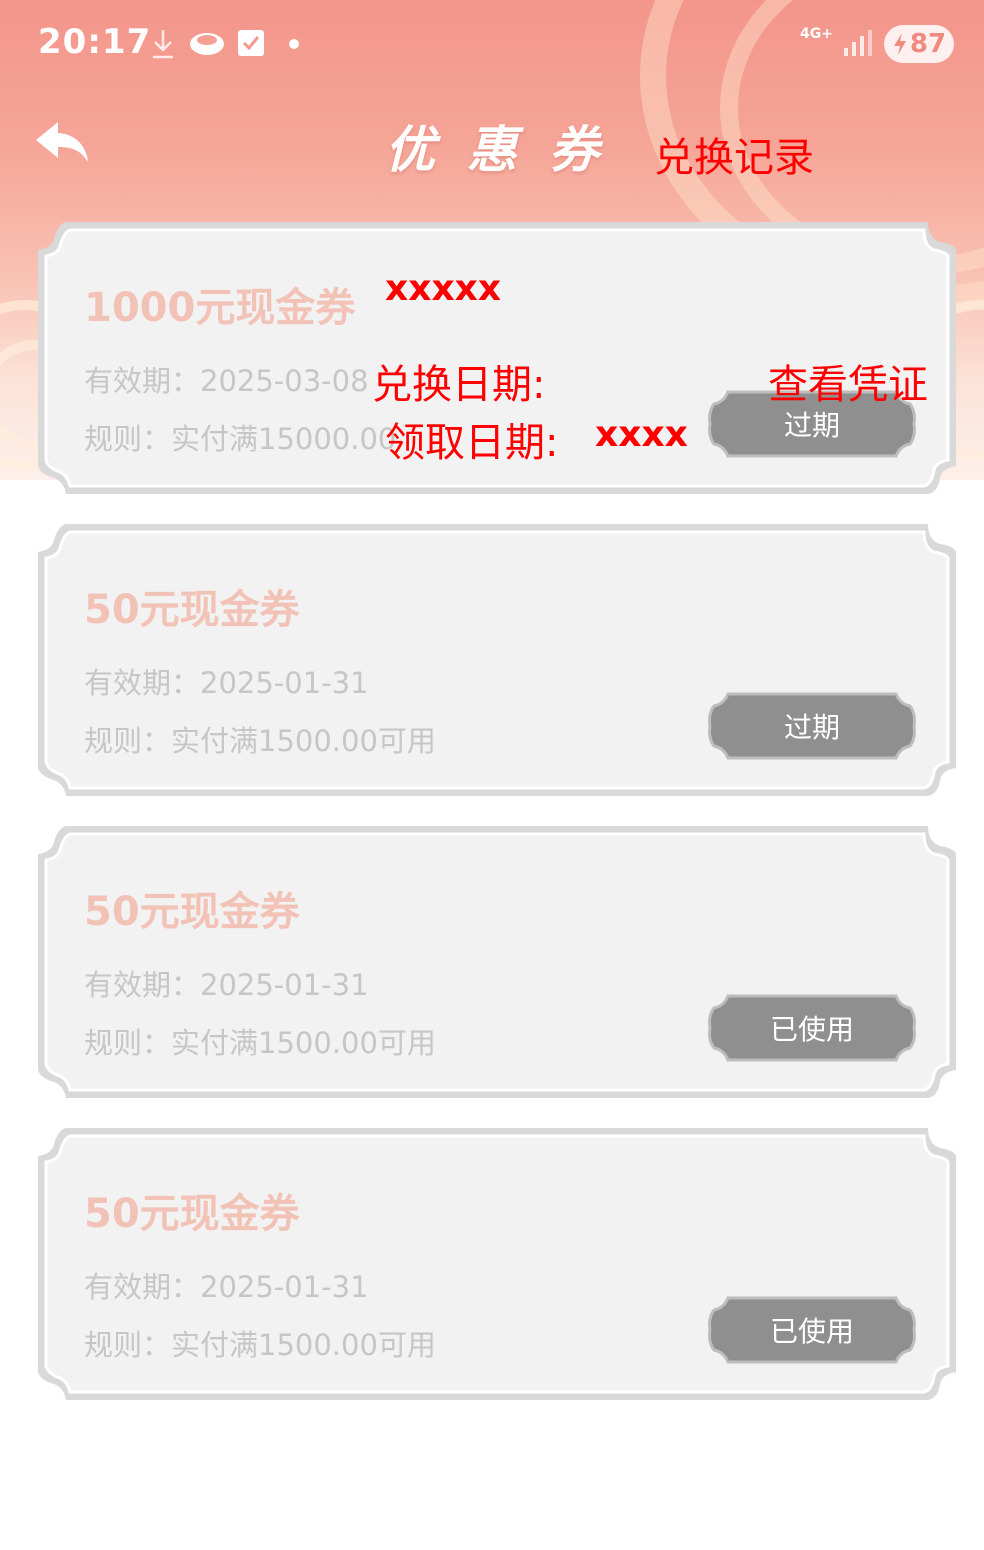  I want to click on coupon-title: 1000元现金券, so click(220, 308).